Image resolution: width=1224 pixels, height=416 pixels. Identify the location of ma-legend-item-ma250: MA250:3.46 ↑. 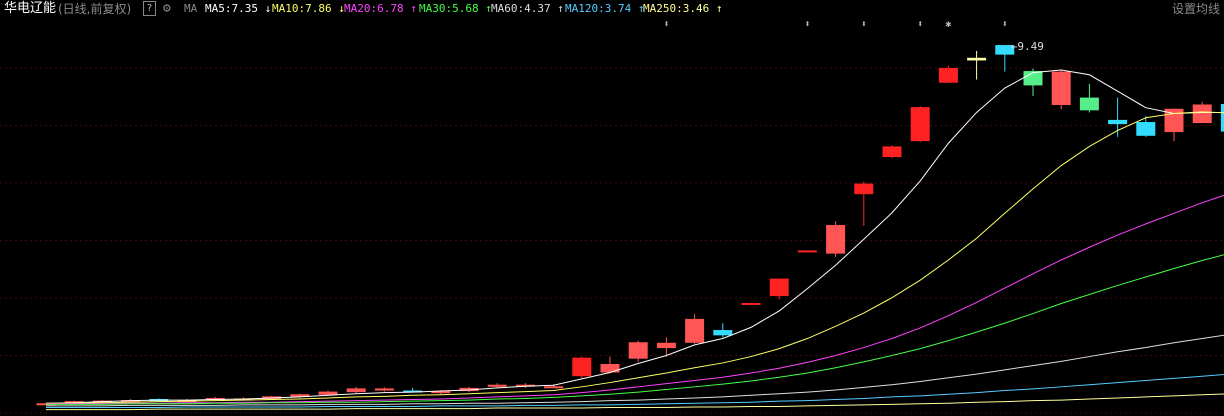
(683, 8).